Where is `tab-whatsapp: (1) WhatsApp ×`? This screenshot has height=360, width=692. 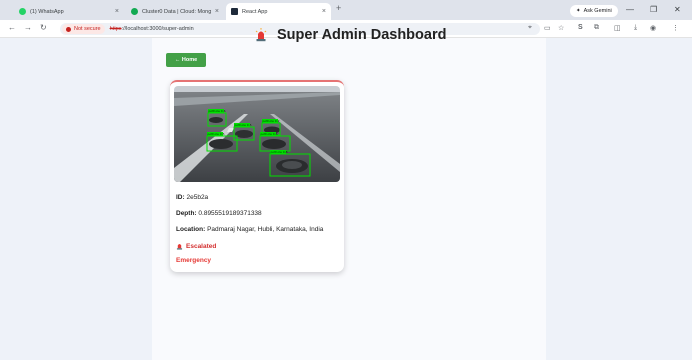
tab-whatsapp: (1) WhatsApp × is located at coordinates (69, 11).